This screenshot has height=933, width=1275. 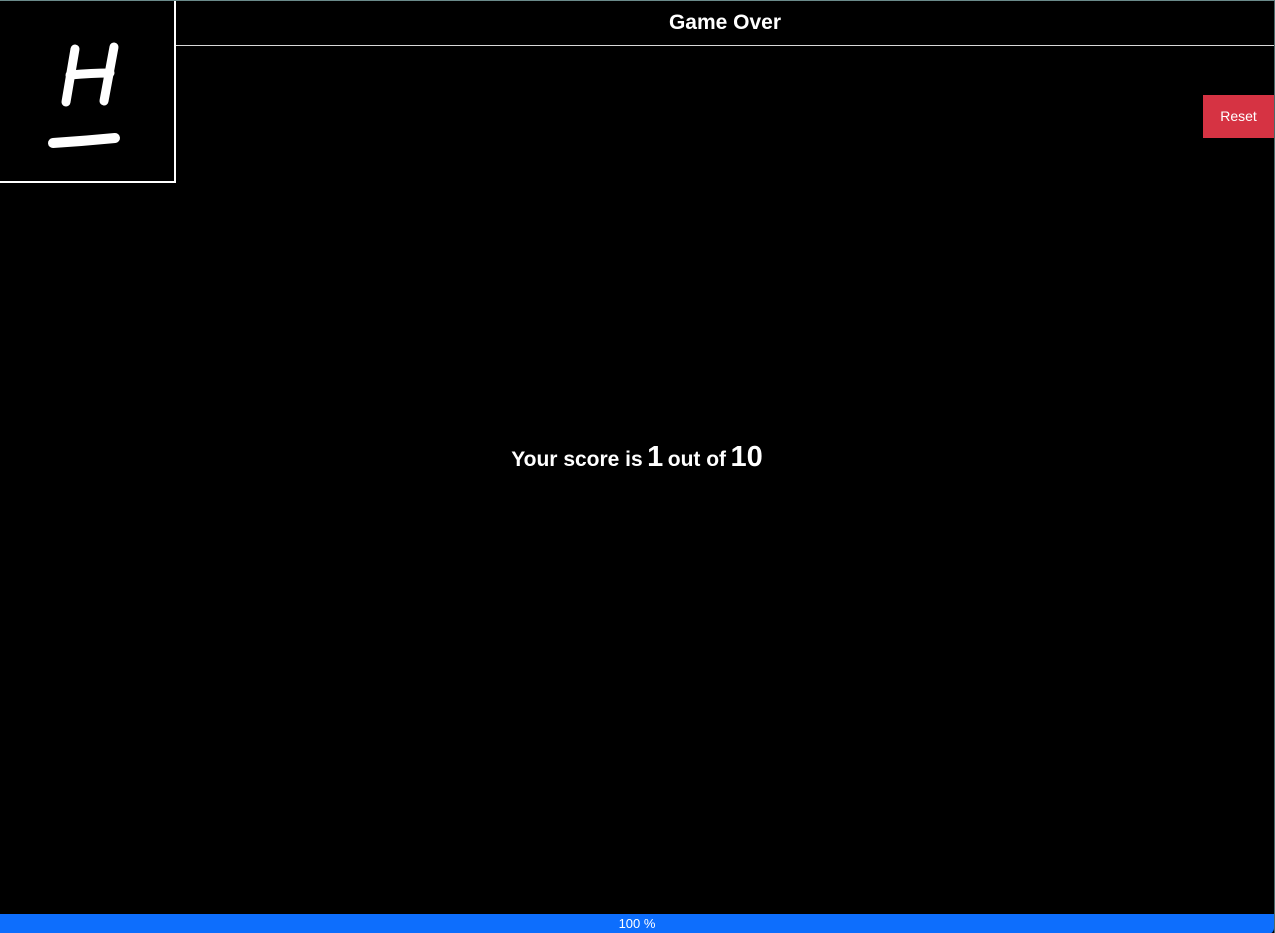 What do you see at coordinates (746, 457) in the screenshot?
I see `score-total: 10` at bounding box center [746, 457].